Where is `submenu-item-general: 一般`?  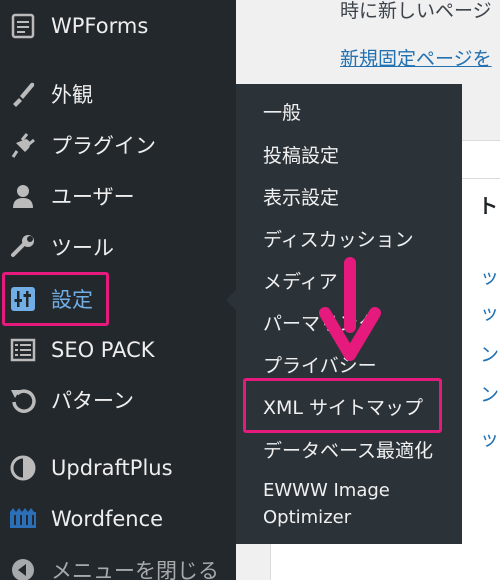
submenu-item-general: 一般 is located at coordinates (282, 111).